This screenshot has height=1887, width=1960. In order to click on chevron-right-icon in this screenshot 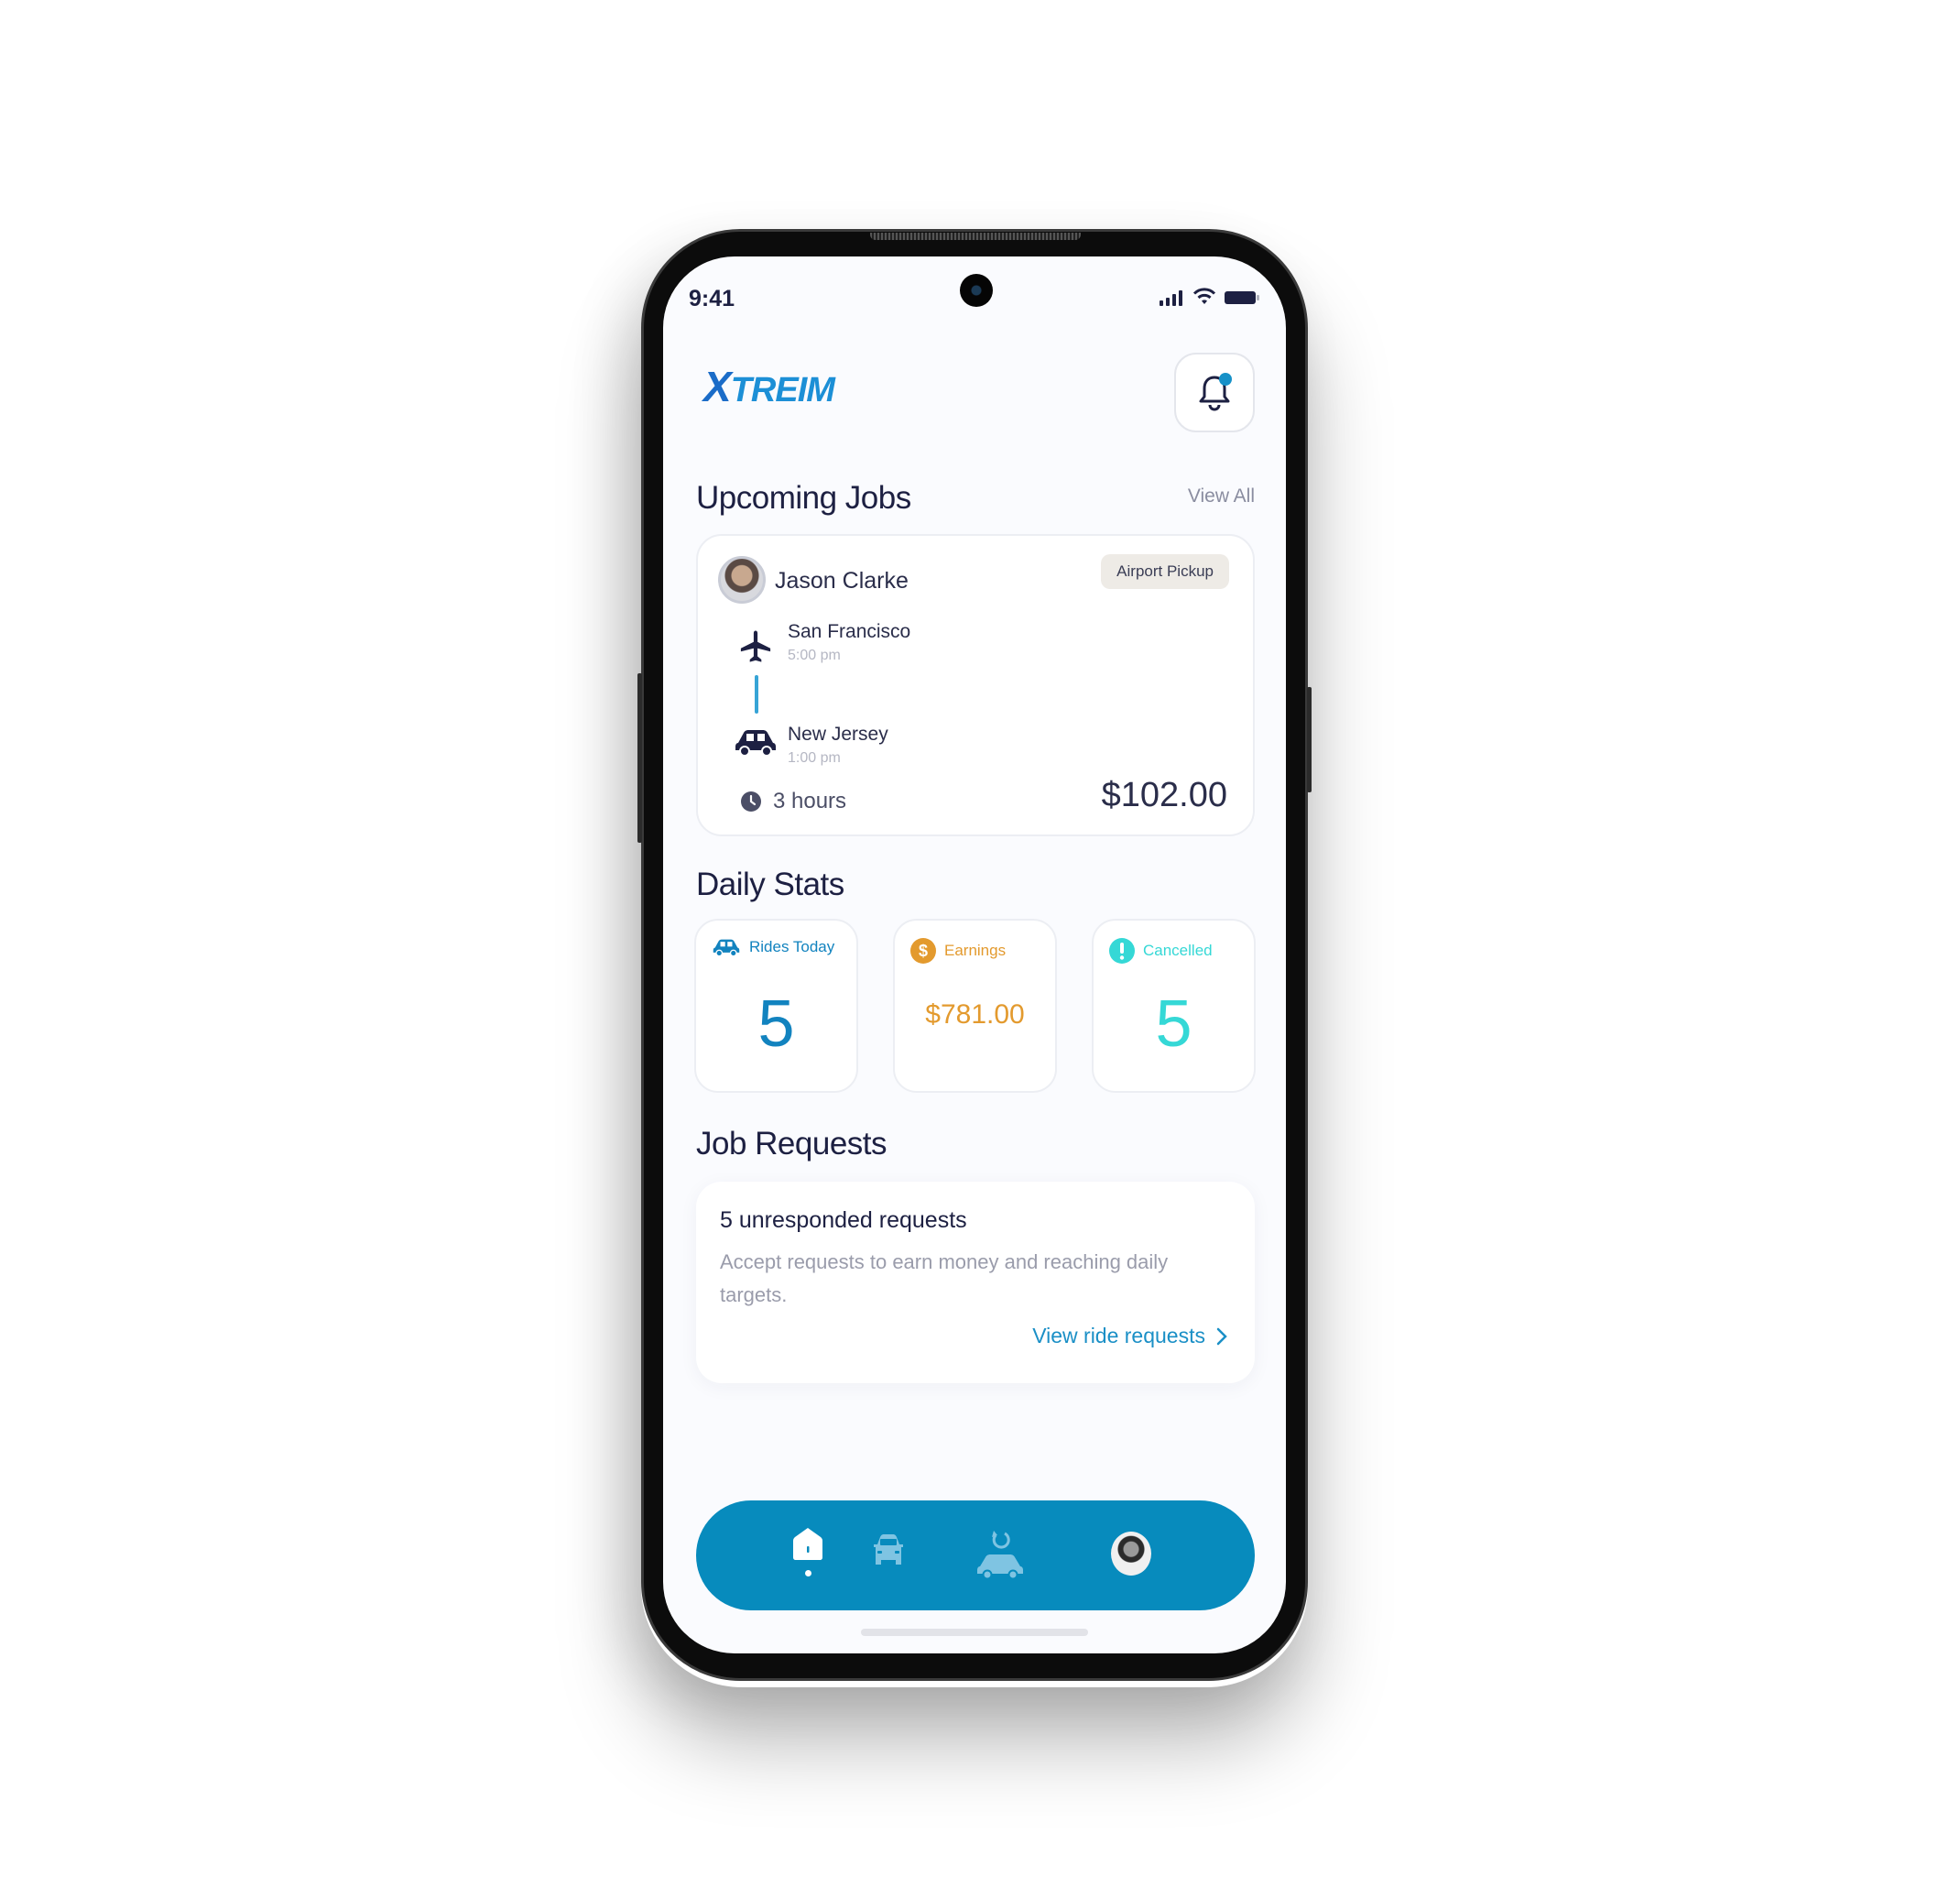, I will do `click(1221, 1336)`.